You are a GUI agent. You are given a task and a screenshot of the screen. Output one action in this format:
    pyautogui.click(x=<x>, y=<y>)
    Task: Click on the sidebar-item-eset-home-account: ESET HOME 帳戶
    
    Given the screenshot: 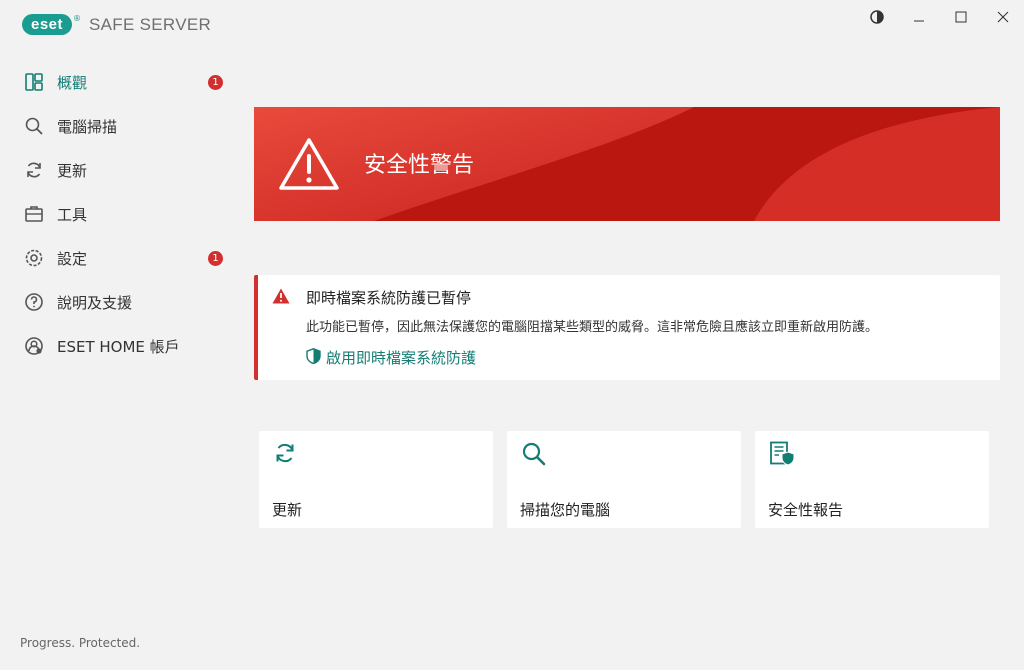 What is the action you would take?
    pyautogui.click(x=120, y=346)
    